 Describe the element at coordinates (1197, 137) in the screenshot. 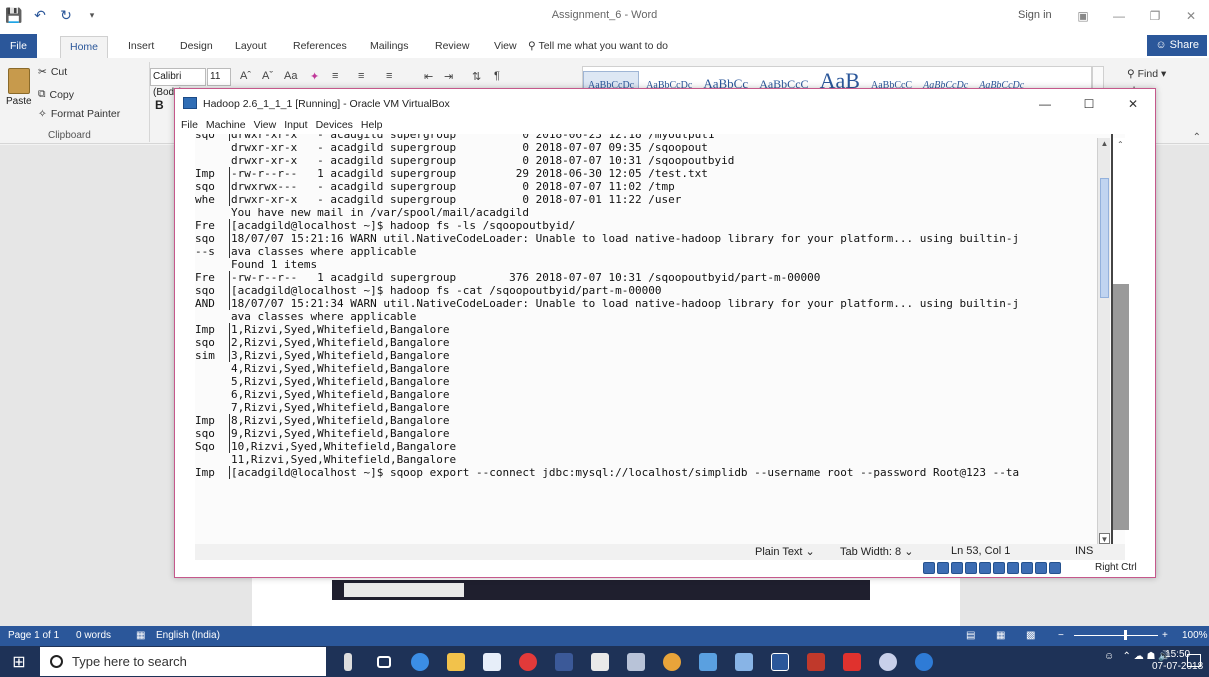

I see `collapse-ribbon-icon: ⌃` at that location.